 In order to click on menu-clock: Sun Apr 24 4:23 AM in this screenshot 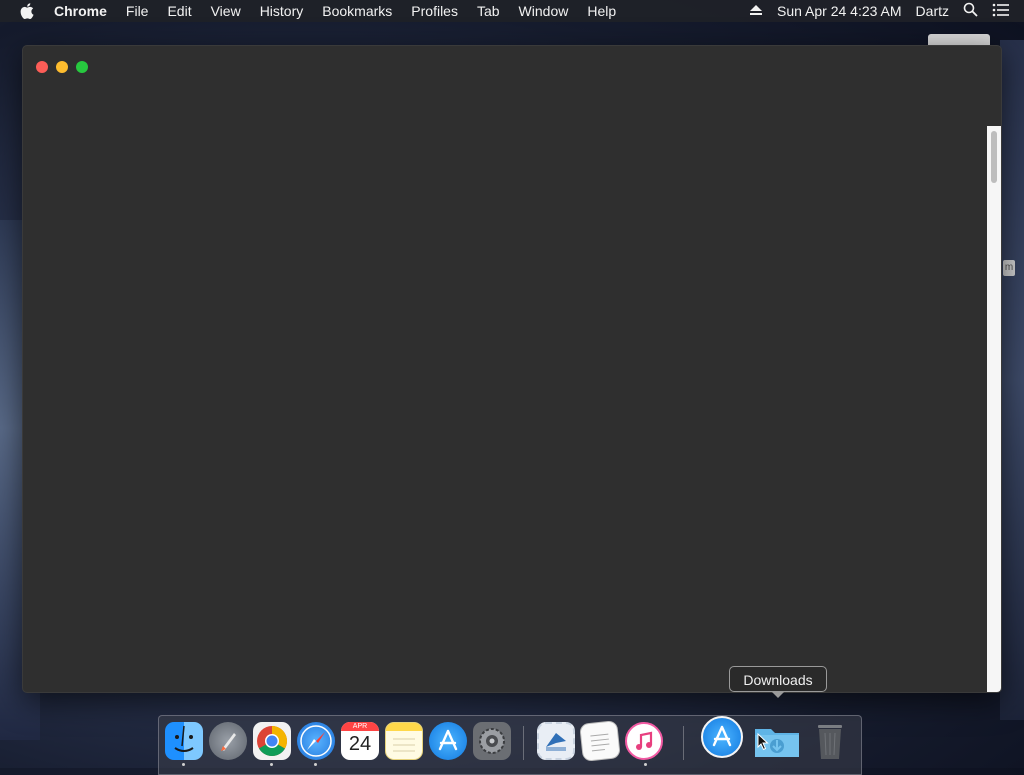, I will do `click(839, 11)`.